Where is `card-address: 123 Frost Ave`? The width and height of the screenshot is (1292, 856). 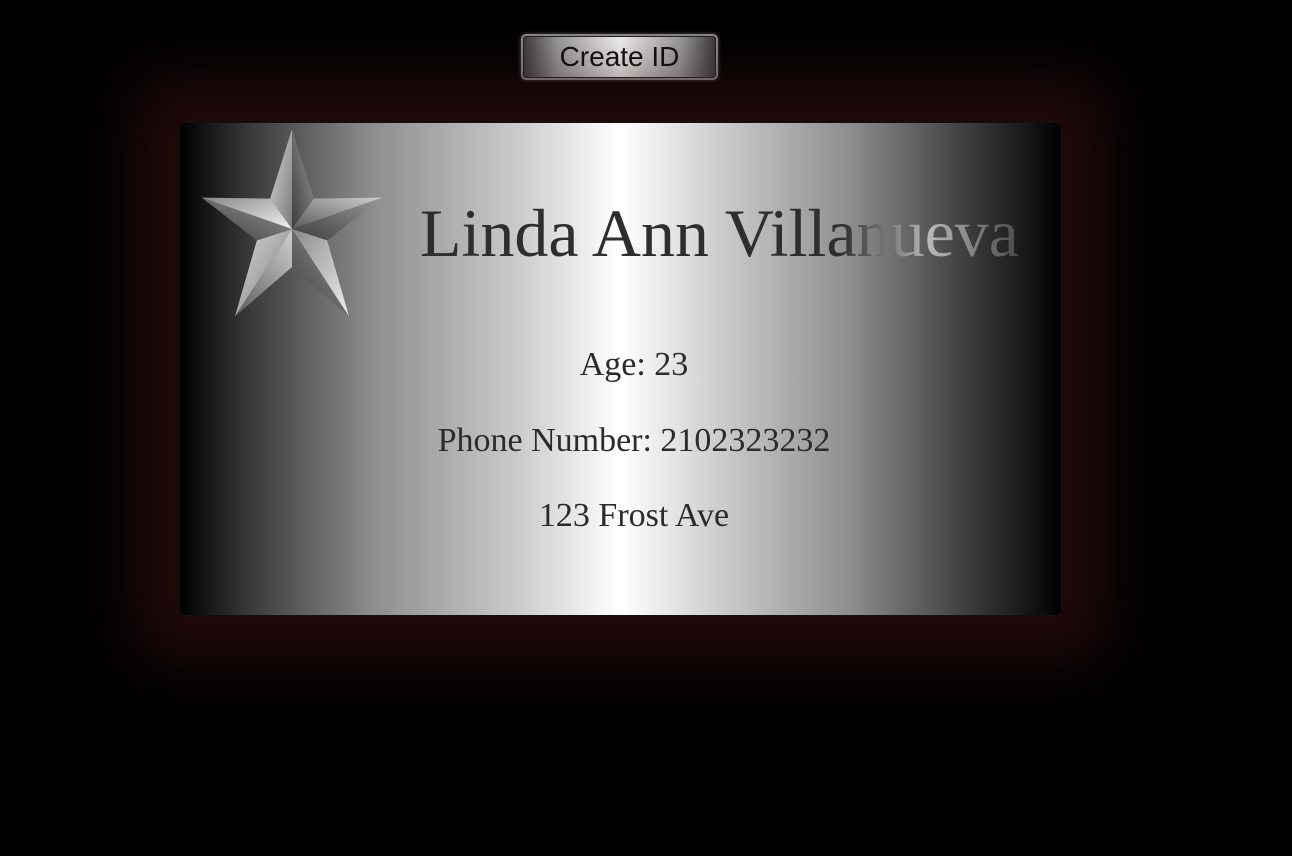
card-address: 123 Frost Ave is located at coordinates (634, 515).